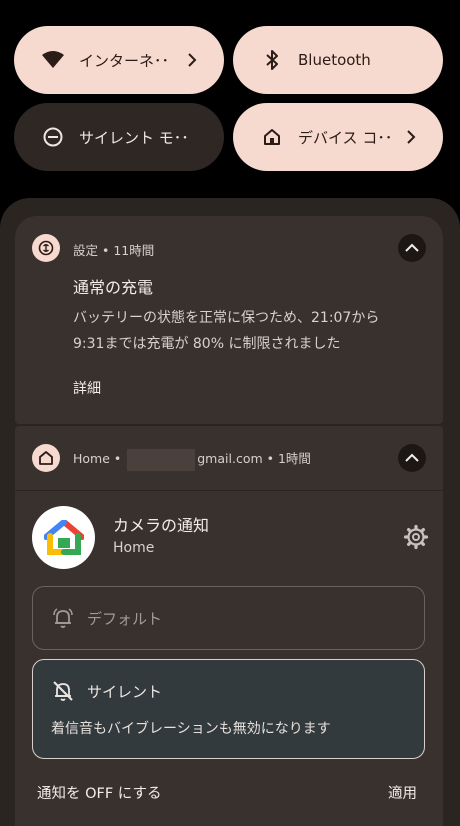 This screenshot has width=460, height=826. What do you see at coordinates (230, 458) in the screenshot?
I see `account-domain: gmail.com` at bounding box center [230, 458].